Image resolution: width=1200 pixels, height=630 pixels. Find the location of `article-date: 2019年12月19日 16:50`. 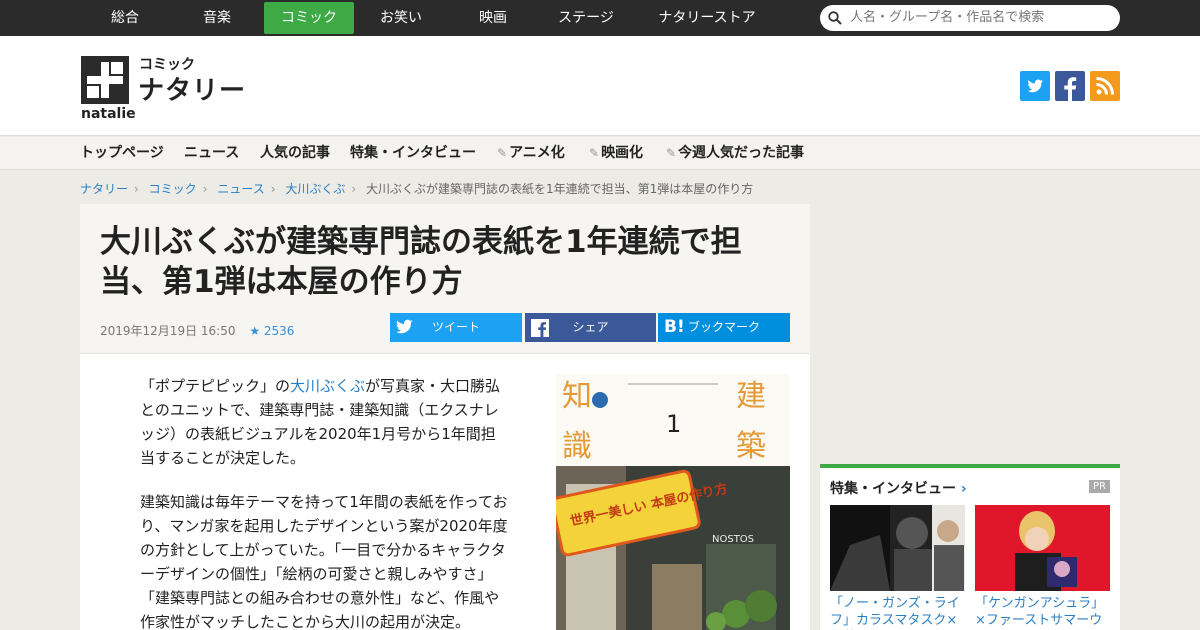

article-date: 2019年12月19日 16:50 is located at coordinates (168, 331).